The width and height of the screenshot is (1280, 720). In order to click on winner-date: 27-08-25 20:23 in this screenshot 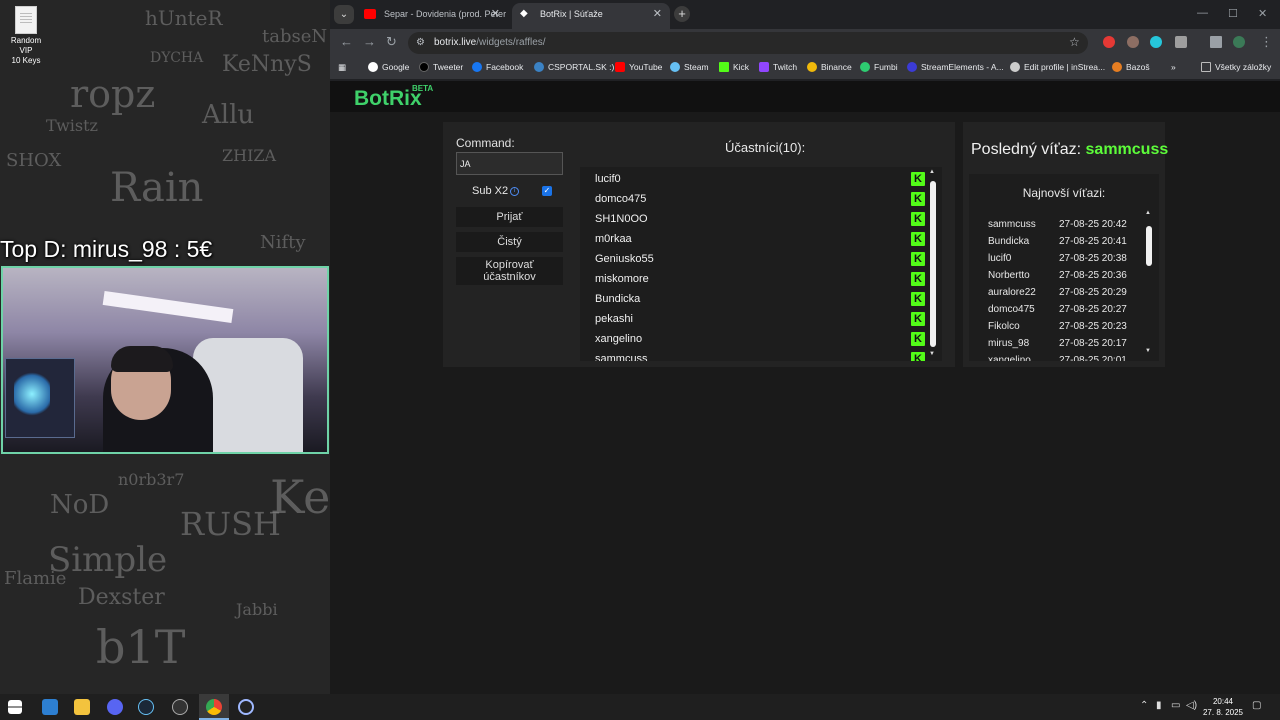, I will do `click(1093, 326)`.